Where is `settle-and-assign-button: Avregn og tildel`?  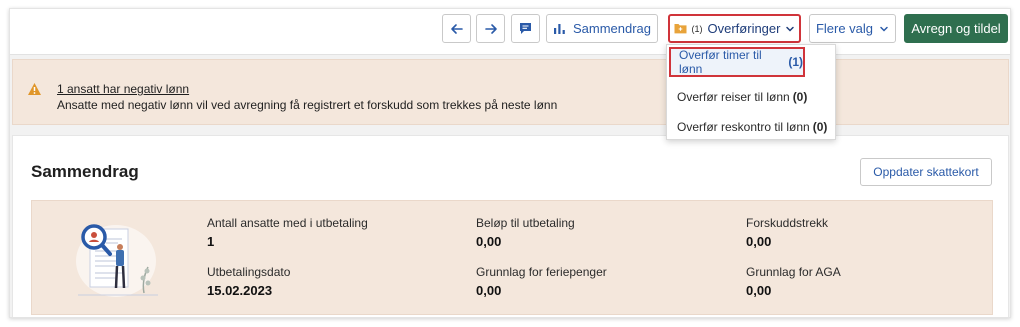 settle-and-assign-button: Avregn og tildel is located at coordinates (956, 28).